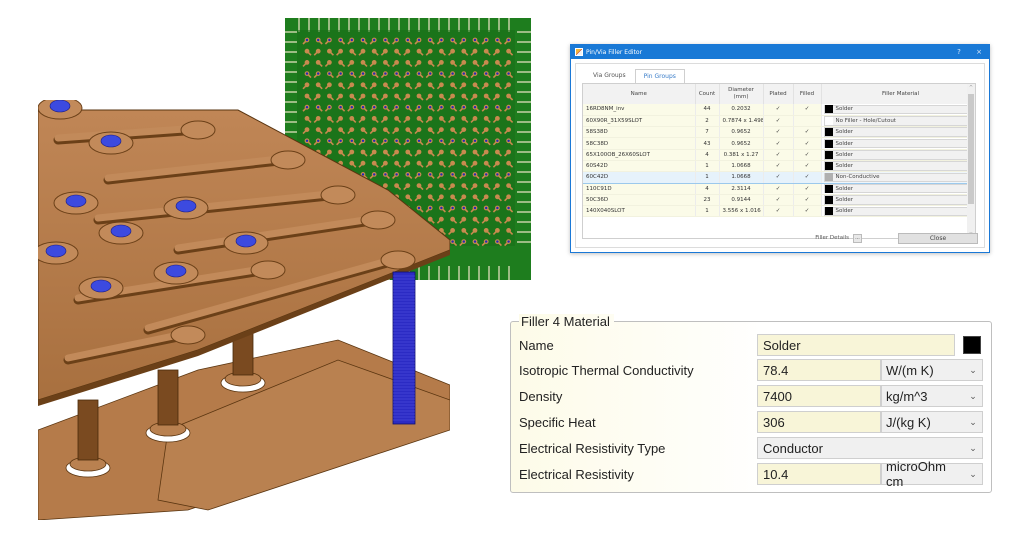  I want to click on specific-heat-field: 306, so click(819, 422).